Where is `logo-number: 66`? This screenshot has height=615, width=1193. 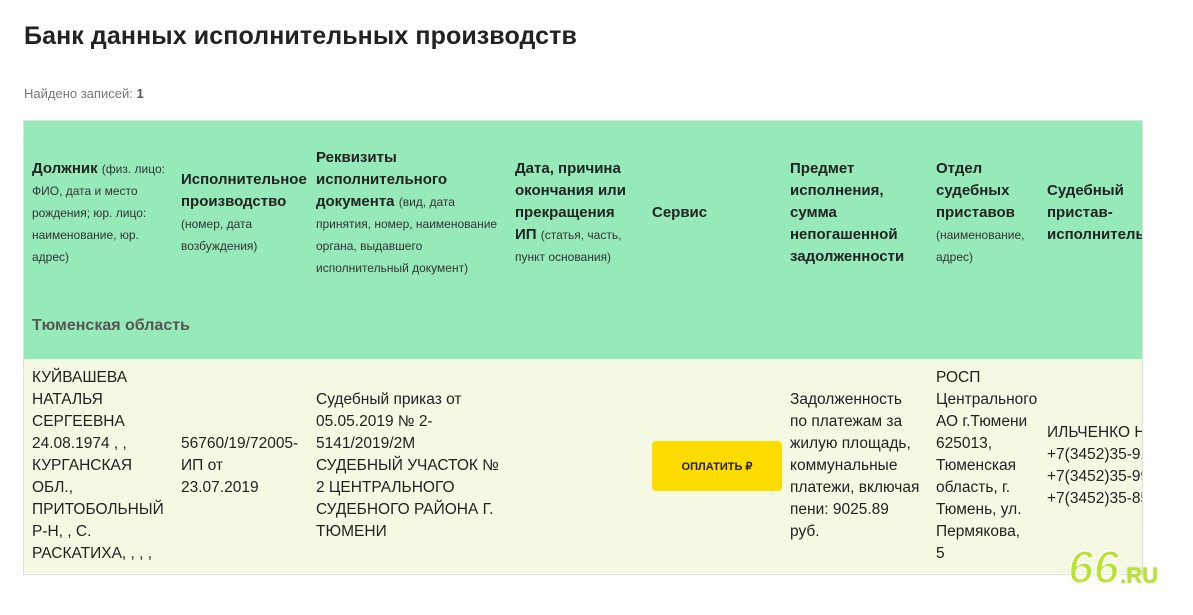
logo-number: 66 is located at coordinates (1093, 567).